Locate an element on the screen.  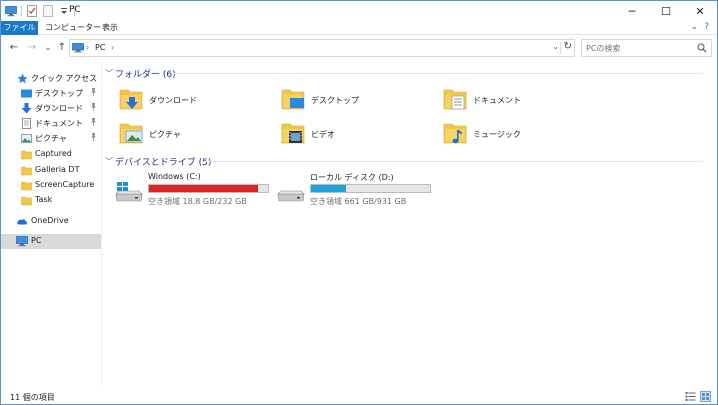
minimize-button: ─ is located at coordinates (632, 11).